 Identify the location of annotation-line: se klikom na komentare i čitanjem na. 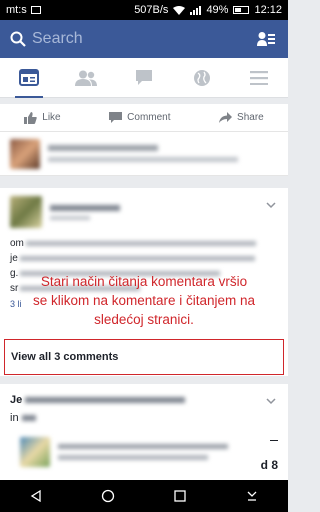
(144, 300).